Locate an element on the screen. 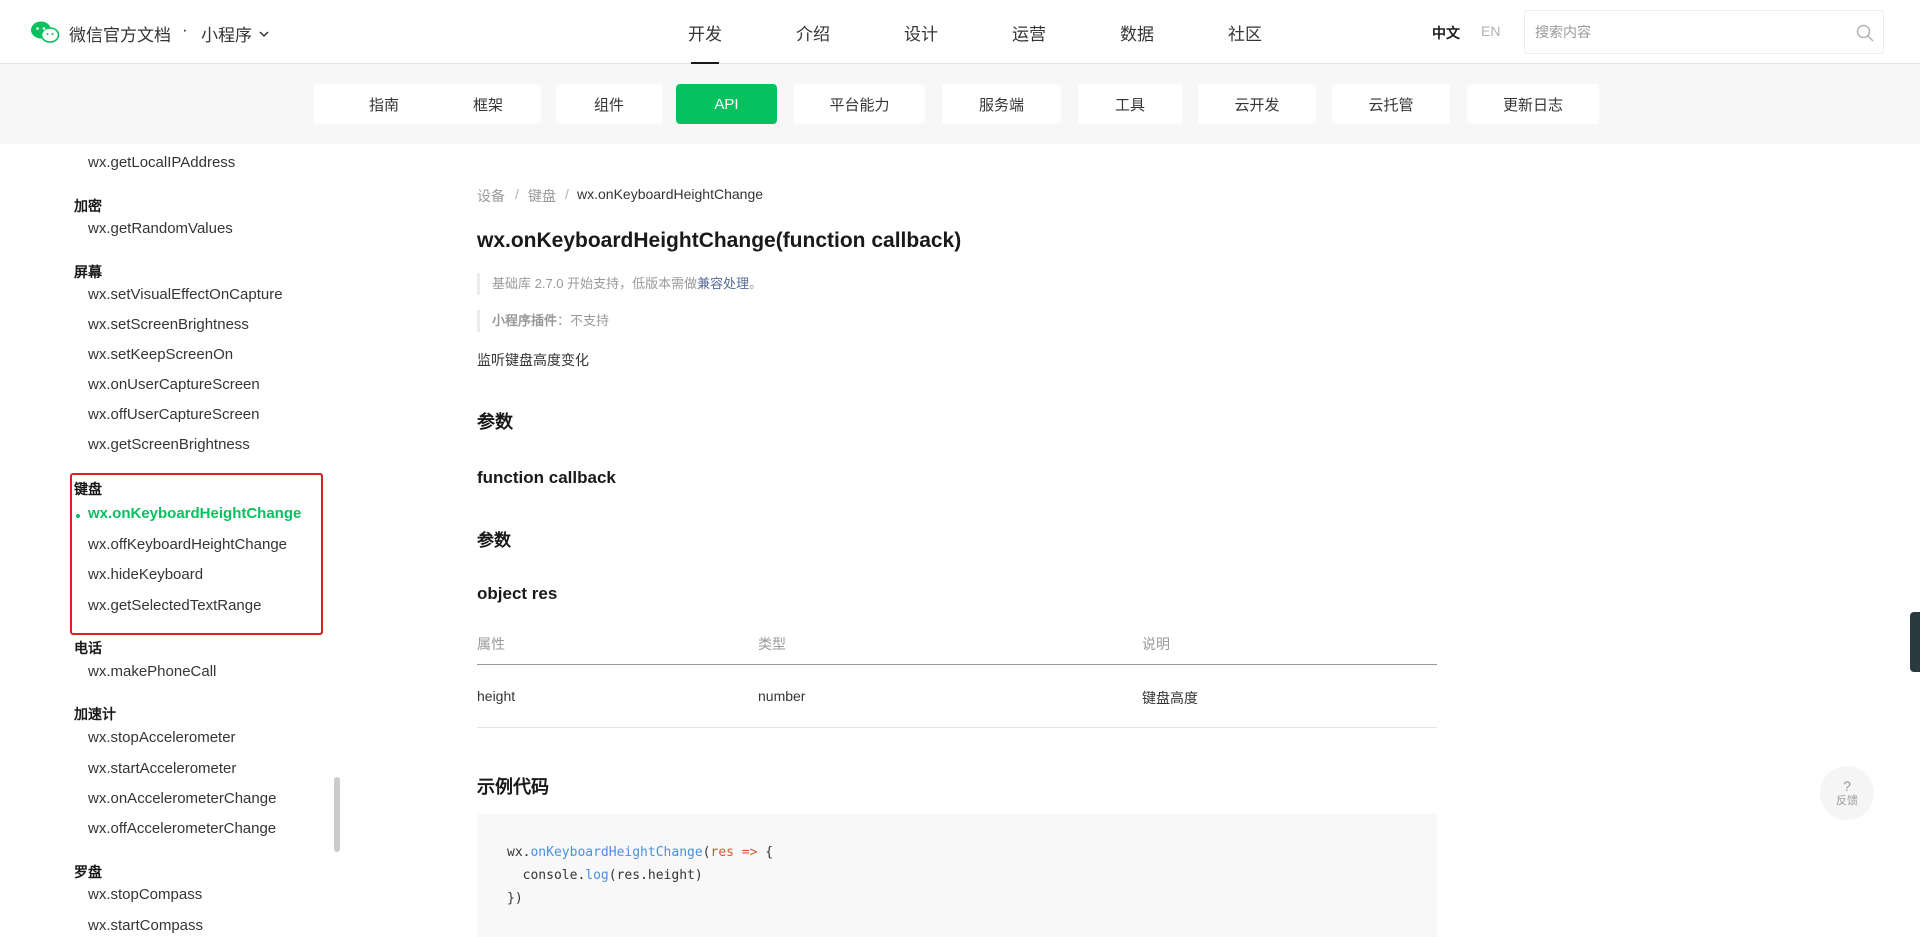 This screenshot has width=1920, height=937. table-cell: 键盘高度 is located at coordinates (1170, 698).